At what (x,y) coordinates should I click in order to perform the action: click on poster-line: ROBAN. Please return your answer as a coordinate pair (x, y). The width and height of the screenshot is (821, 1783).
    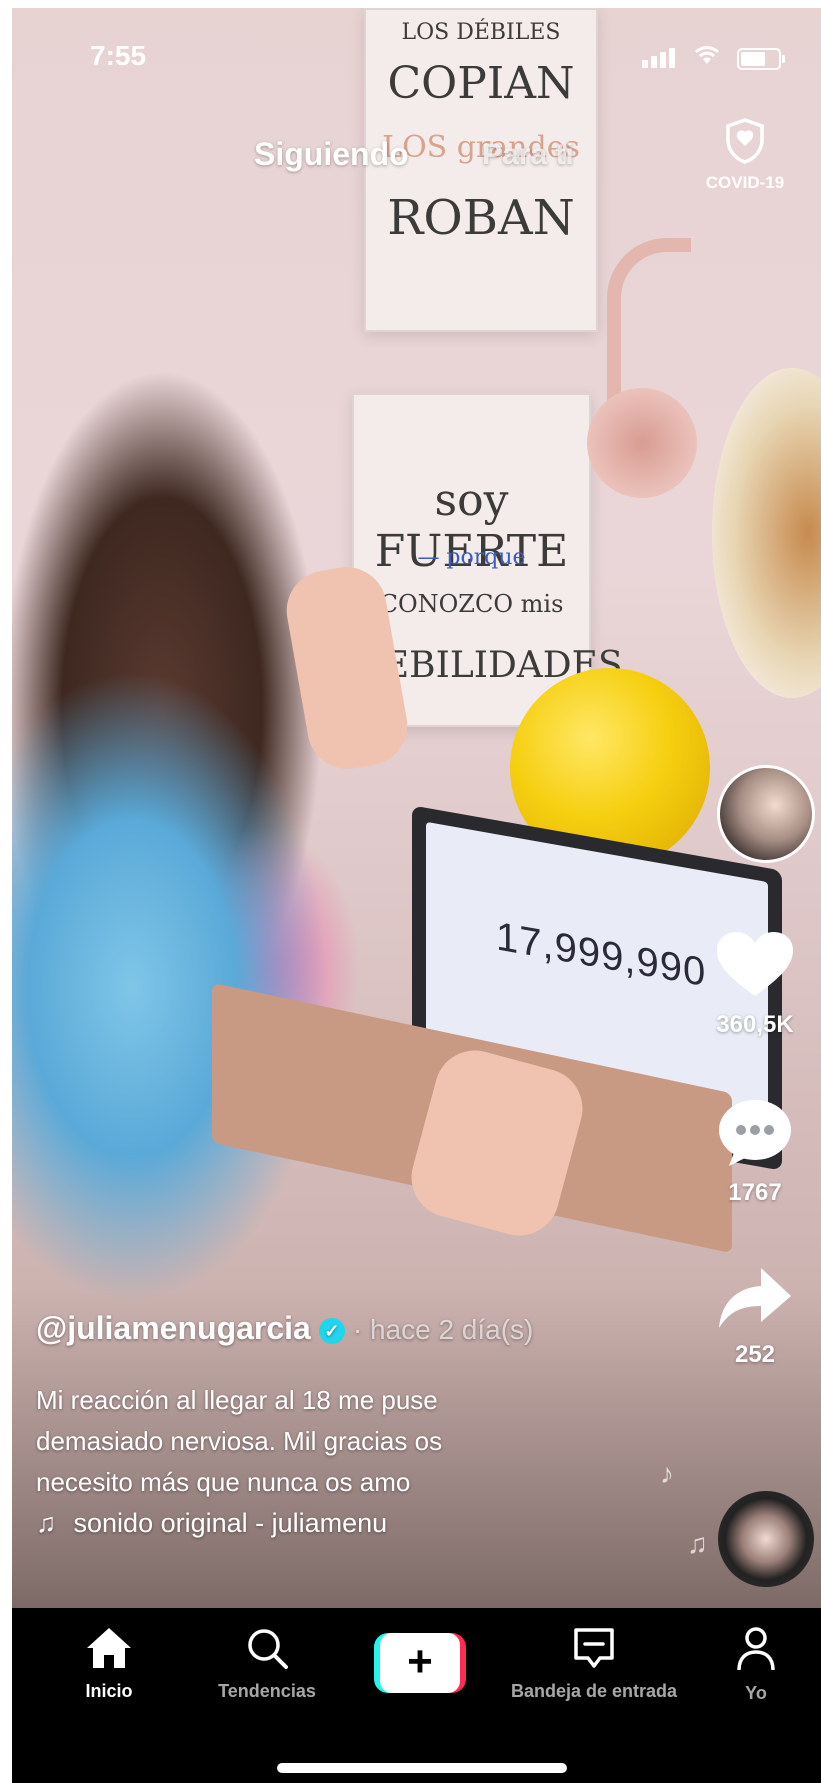
    Looking at the image, I should click on (481, 218).